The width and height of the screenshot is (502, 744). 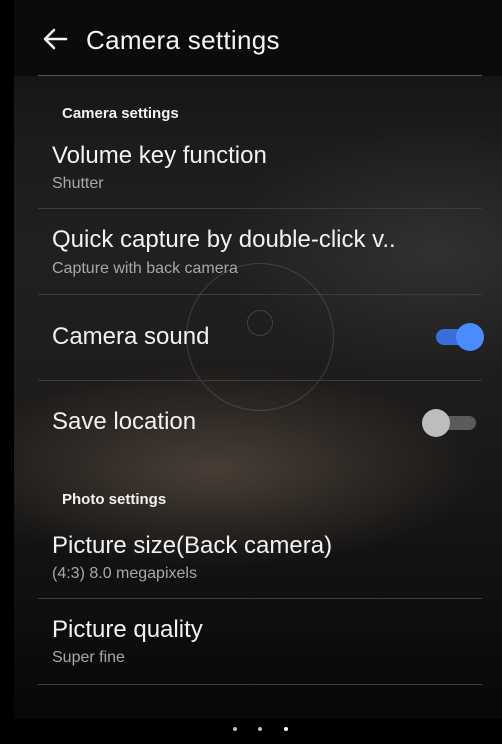 What do you see at coordinates (145, 268) in the screenshot?
I see `setting-subtitle: Capture with back camera` at bounding box center [145, 268].